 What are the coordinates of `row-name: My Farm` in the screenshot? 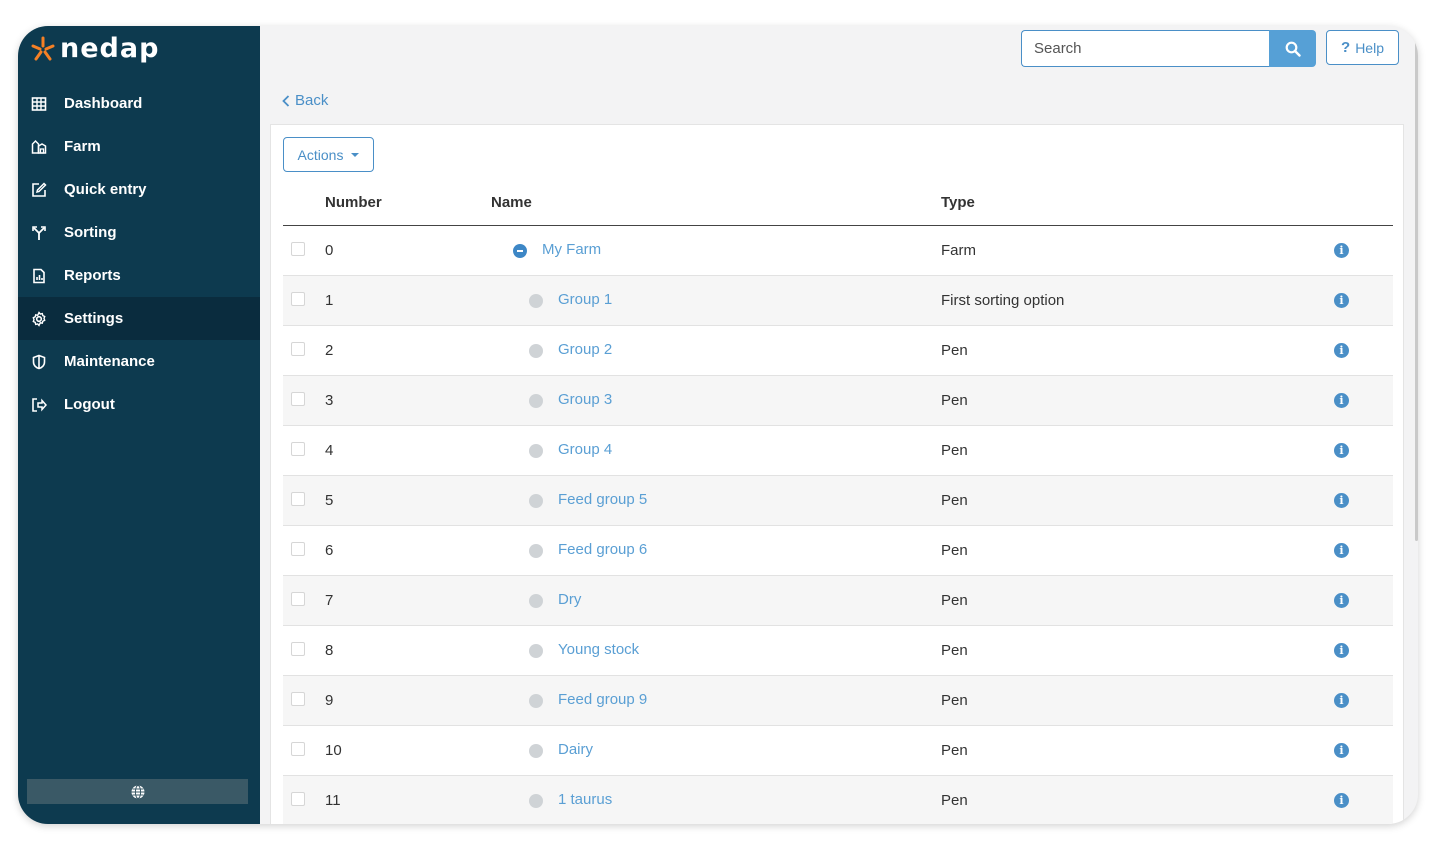 It's located at (557, 249).